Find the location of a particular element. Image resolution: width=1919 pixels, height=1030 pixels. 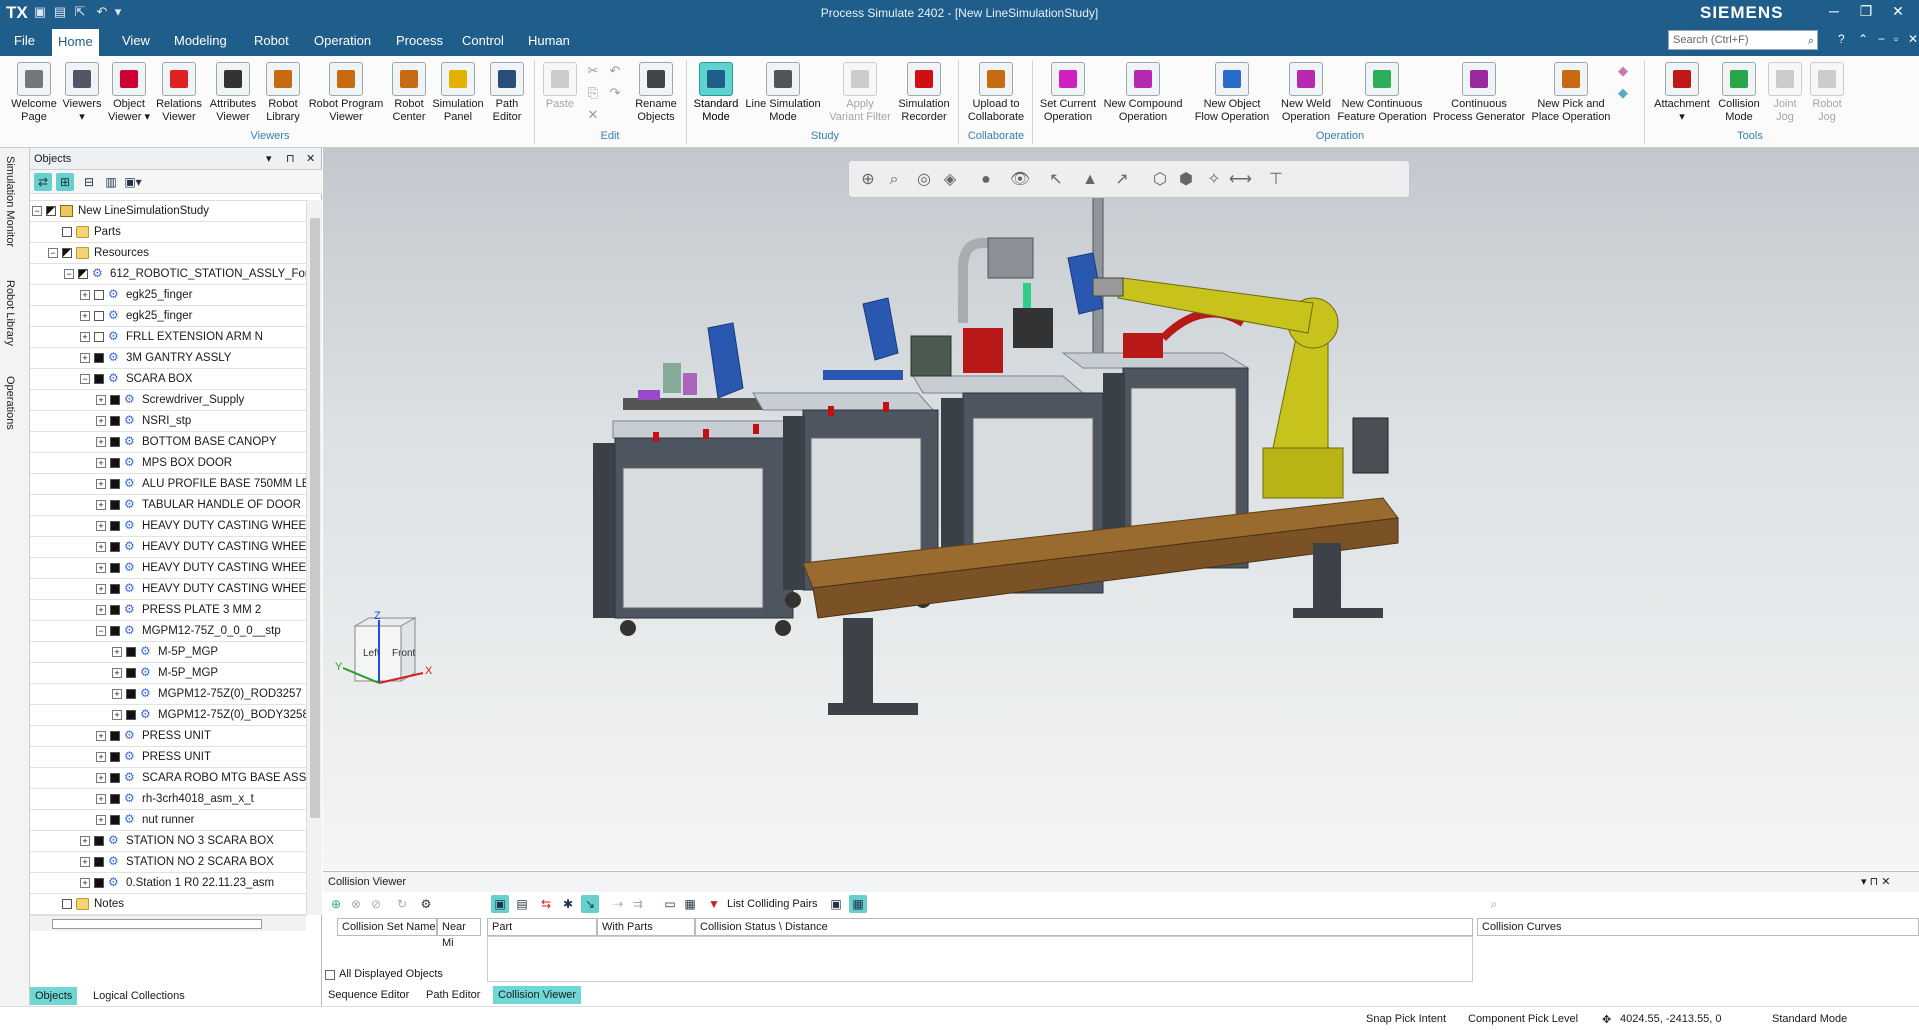

robot-library-button: Robot Library is located at coordinates (283, 92).